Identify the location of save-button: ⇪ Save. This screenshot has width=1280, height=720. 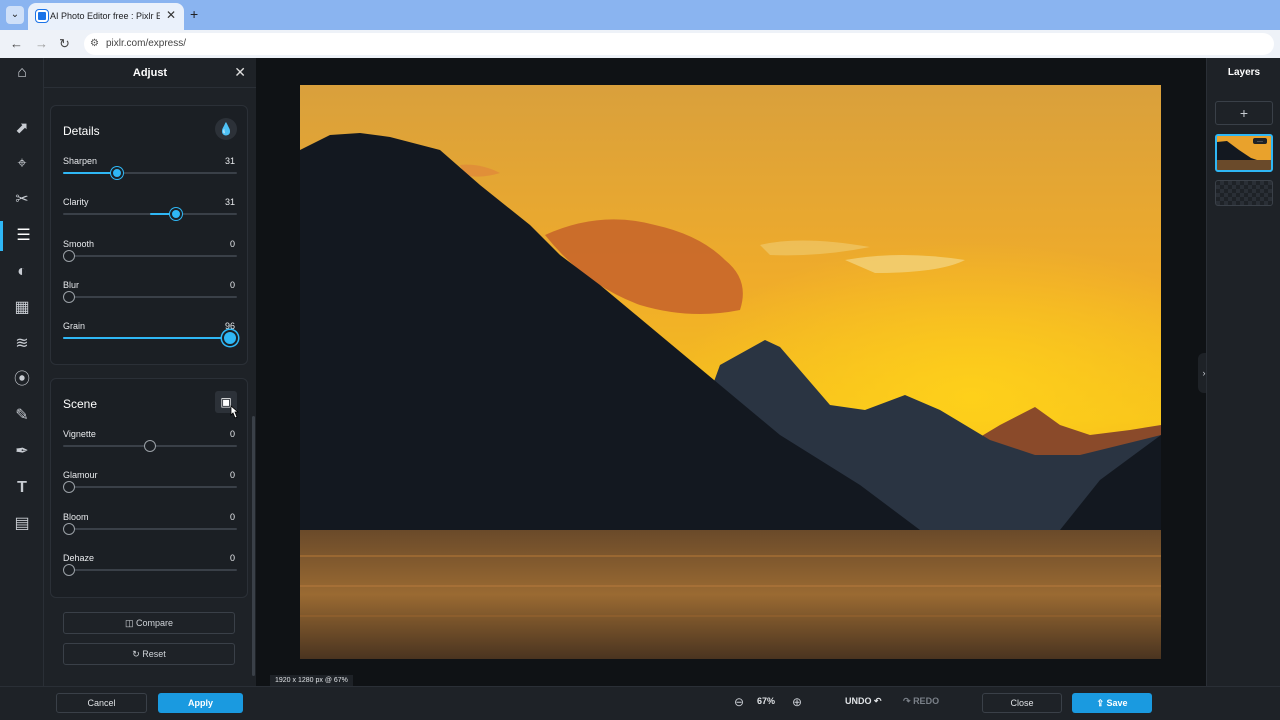
(1112, 703).